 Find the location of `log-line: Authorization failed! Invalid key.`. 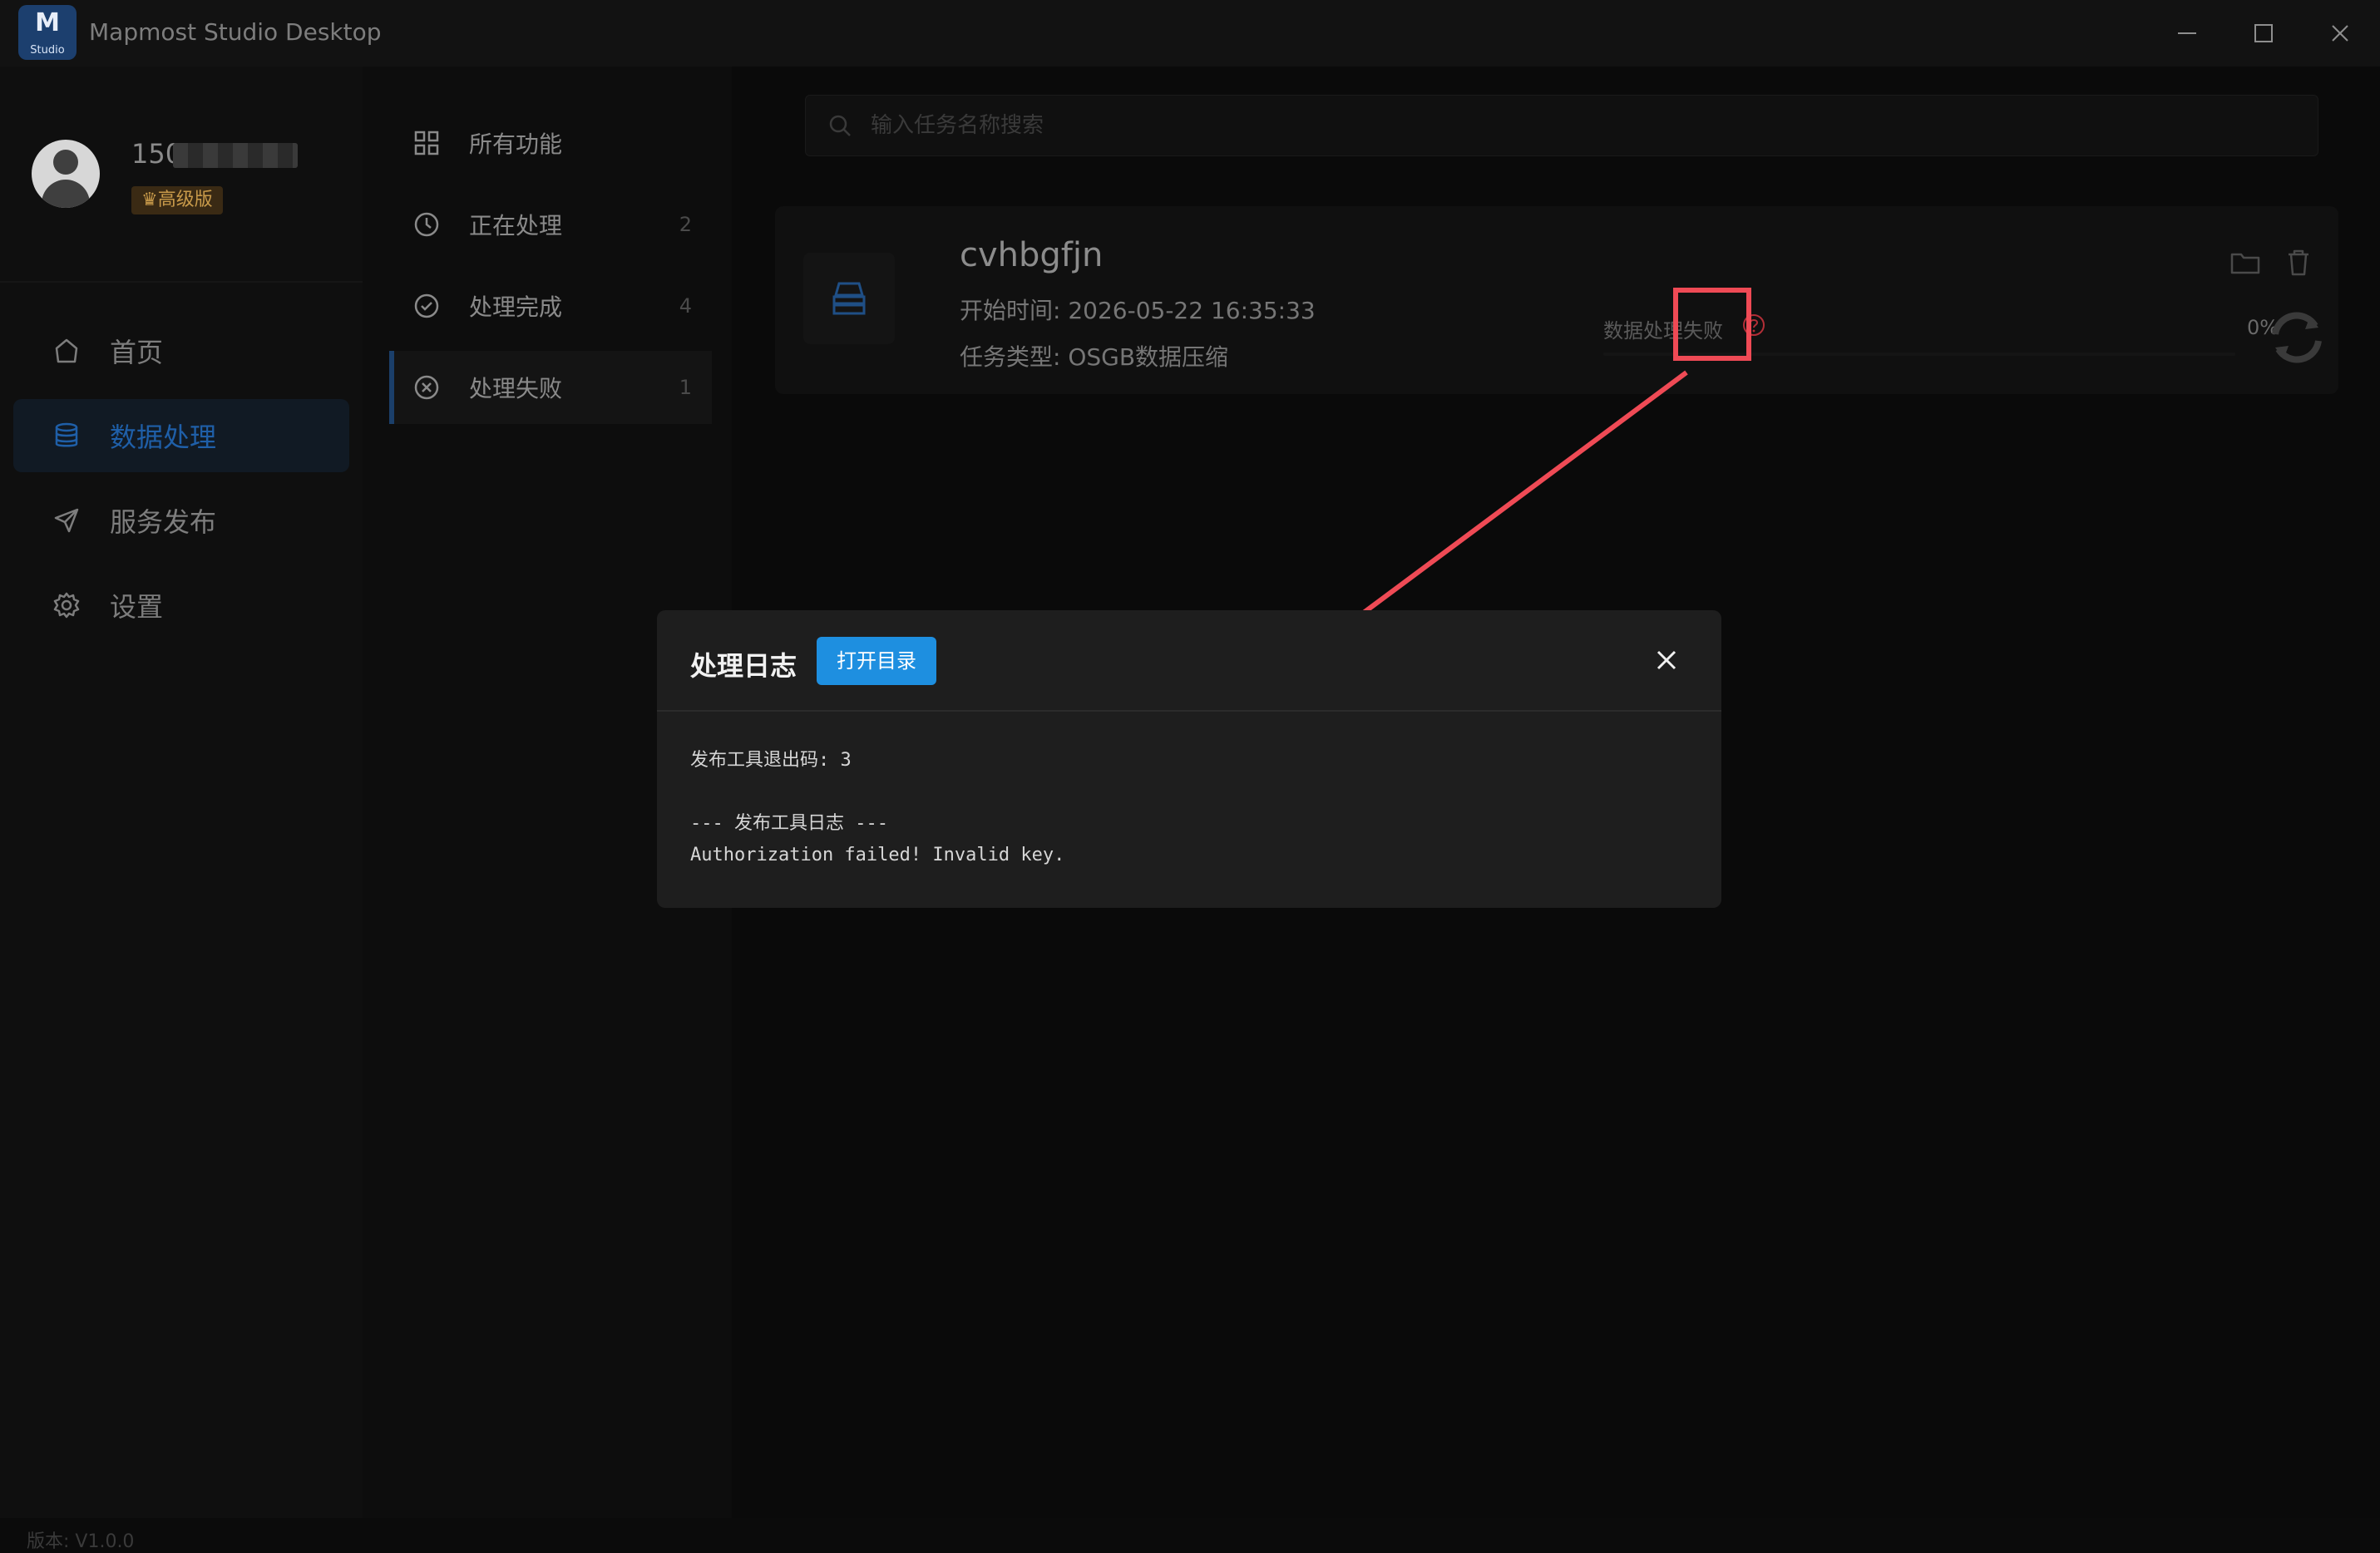

log-line: Authorization failed! Invalid key. is located at coordinates (877, 855).